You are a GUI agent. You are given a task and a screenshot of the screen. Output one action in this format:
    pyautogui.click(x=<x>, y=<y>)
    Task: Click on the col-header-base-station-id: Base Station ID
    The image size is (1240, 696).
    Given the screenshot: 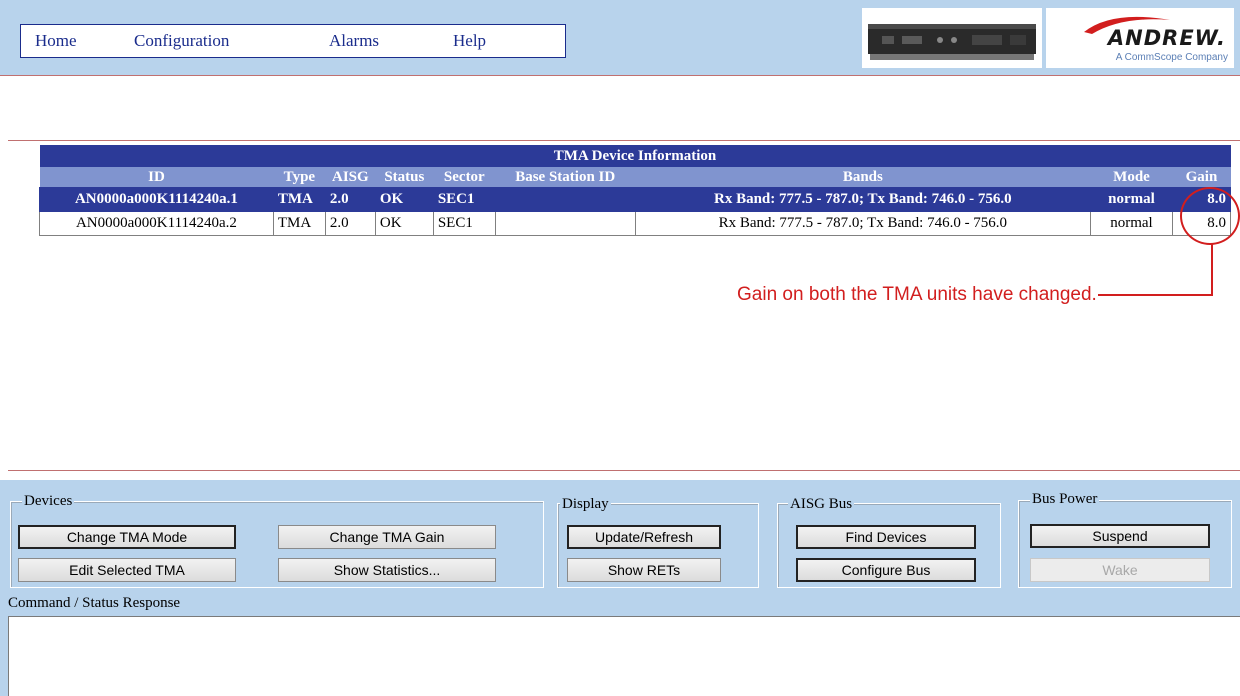 What is the action you would take?
    pyautogui.click(x=565, y=177)
    